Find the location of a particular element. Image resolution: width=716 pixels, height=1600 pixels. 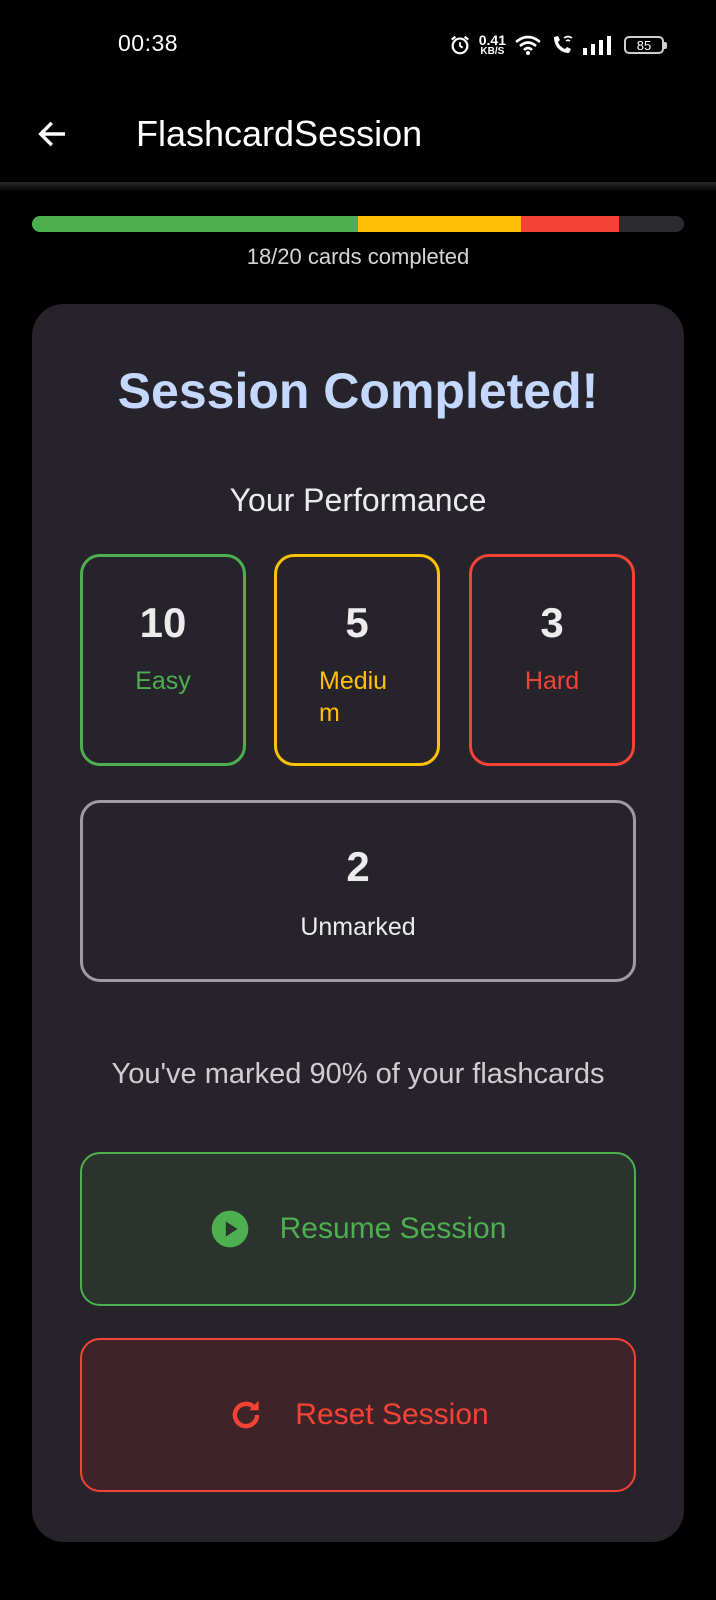

easy-label: Easy is located at coordinates (163, 681).